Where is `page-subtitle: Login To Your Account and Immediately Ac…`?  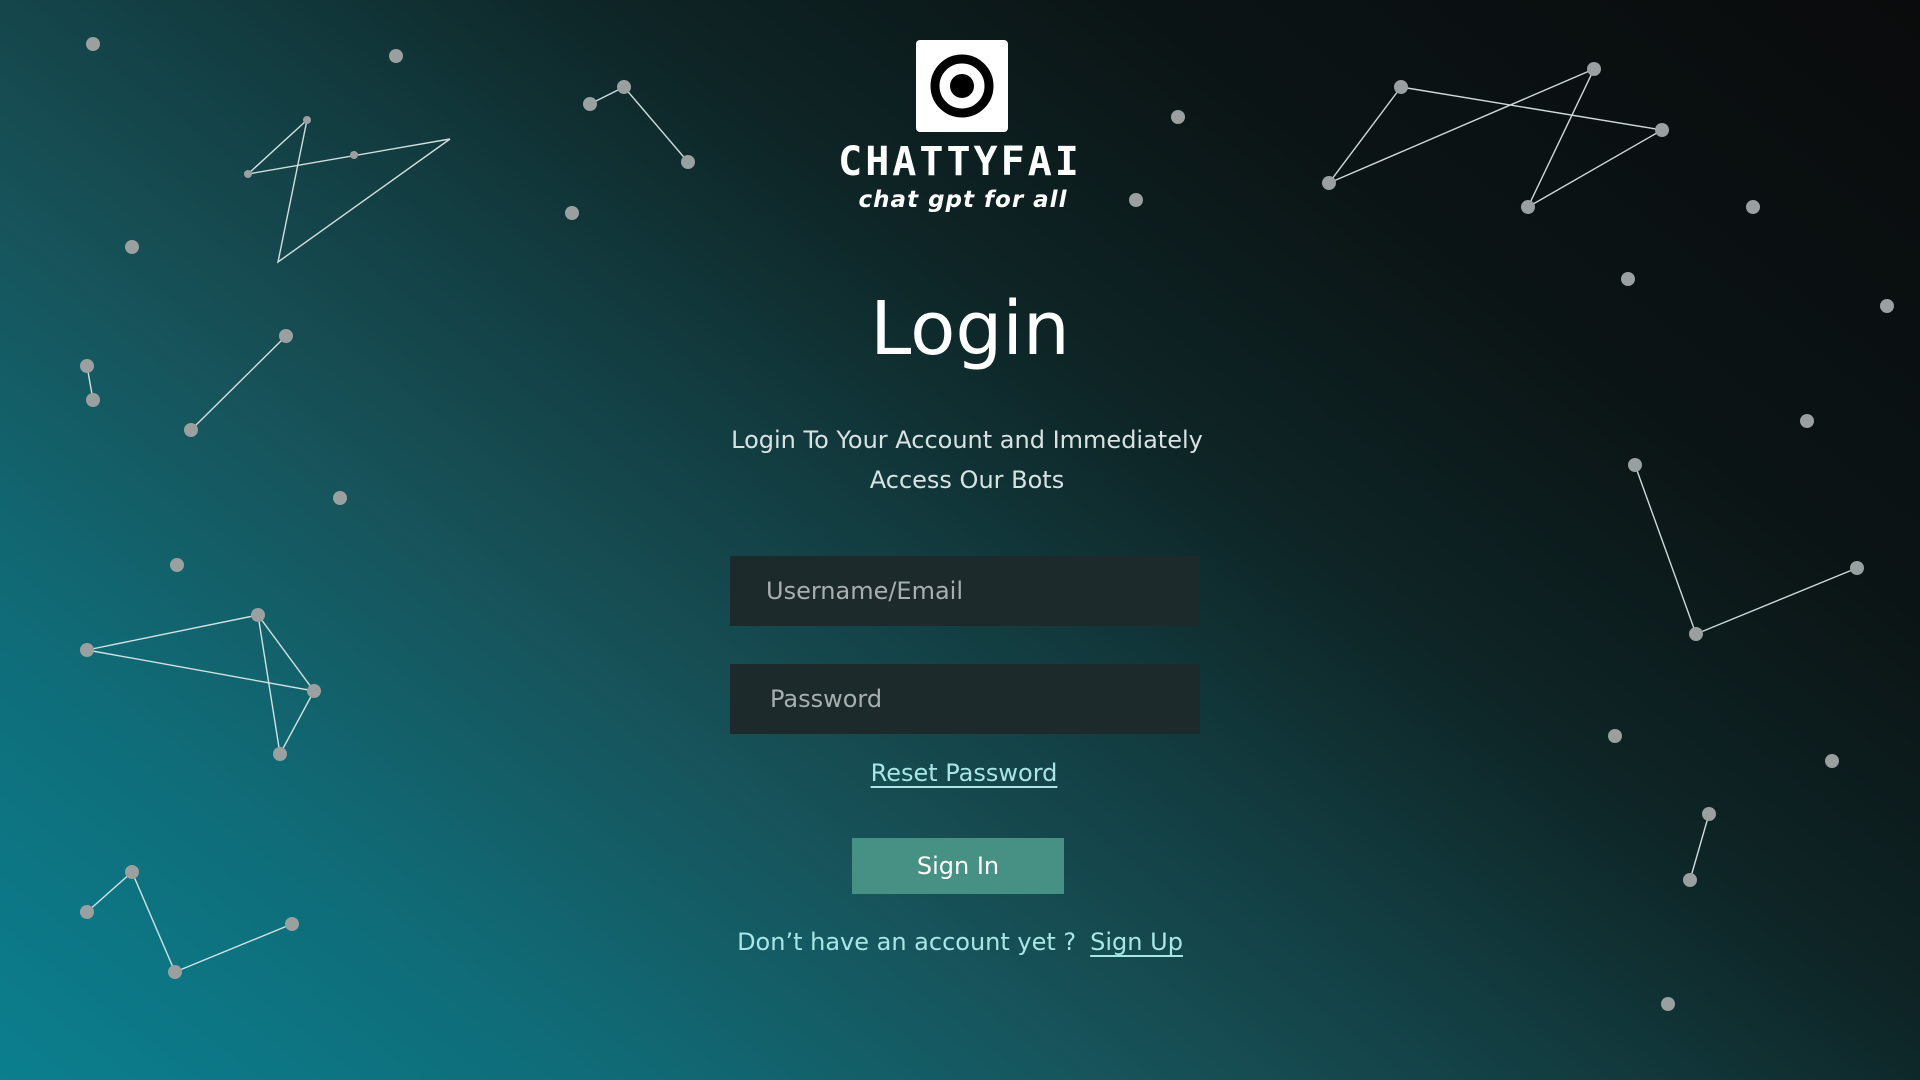
page-subtitle: Login To Your Account and Immediately Ac… is located at coordinates (967, 460).